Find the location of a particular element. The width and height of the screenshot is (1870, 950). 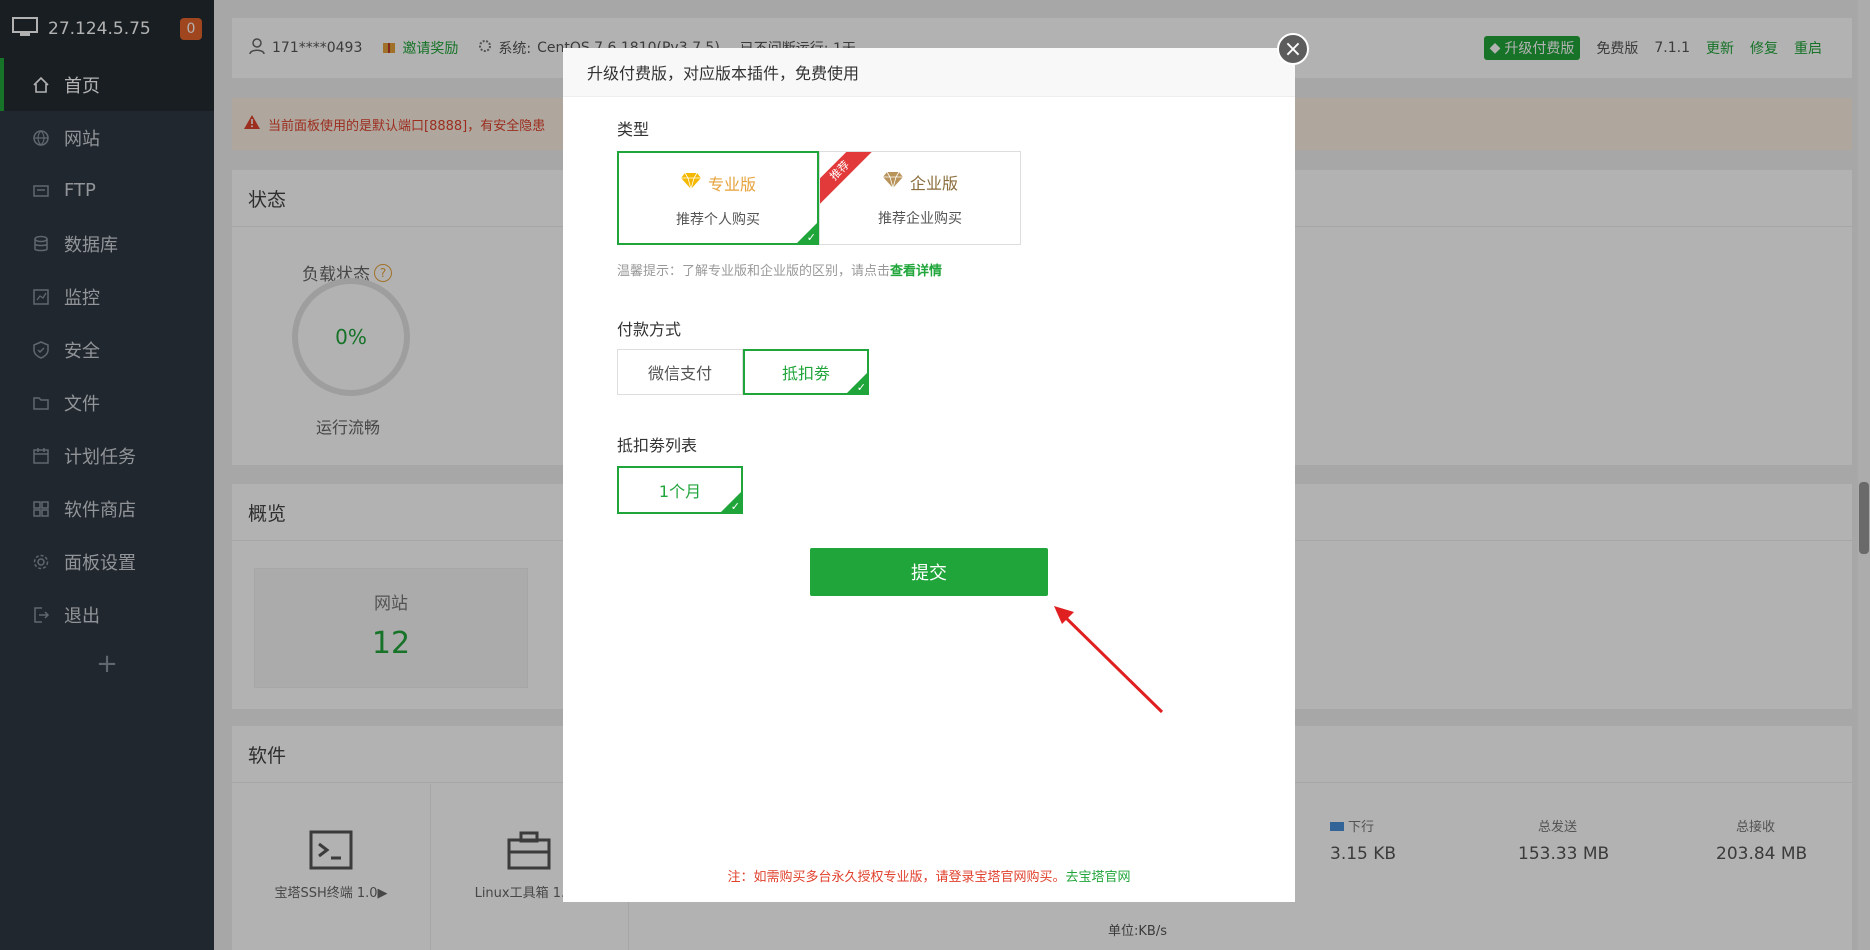

coupon-list-label: 抵扣劵列表 is located at coordinates (657, 445).